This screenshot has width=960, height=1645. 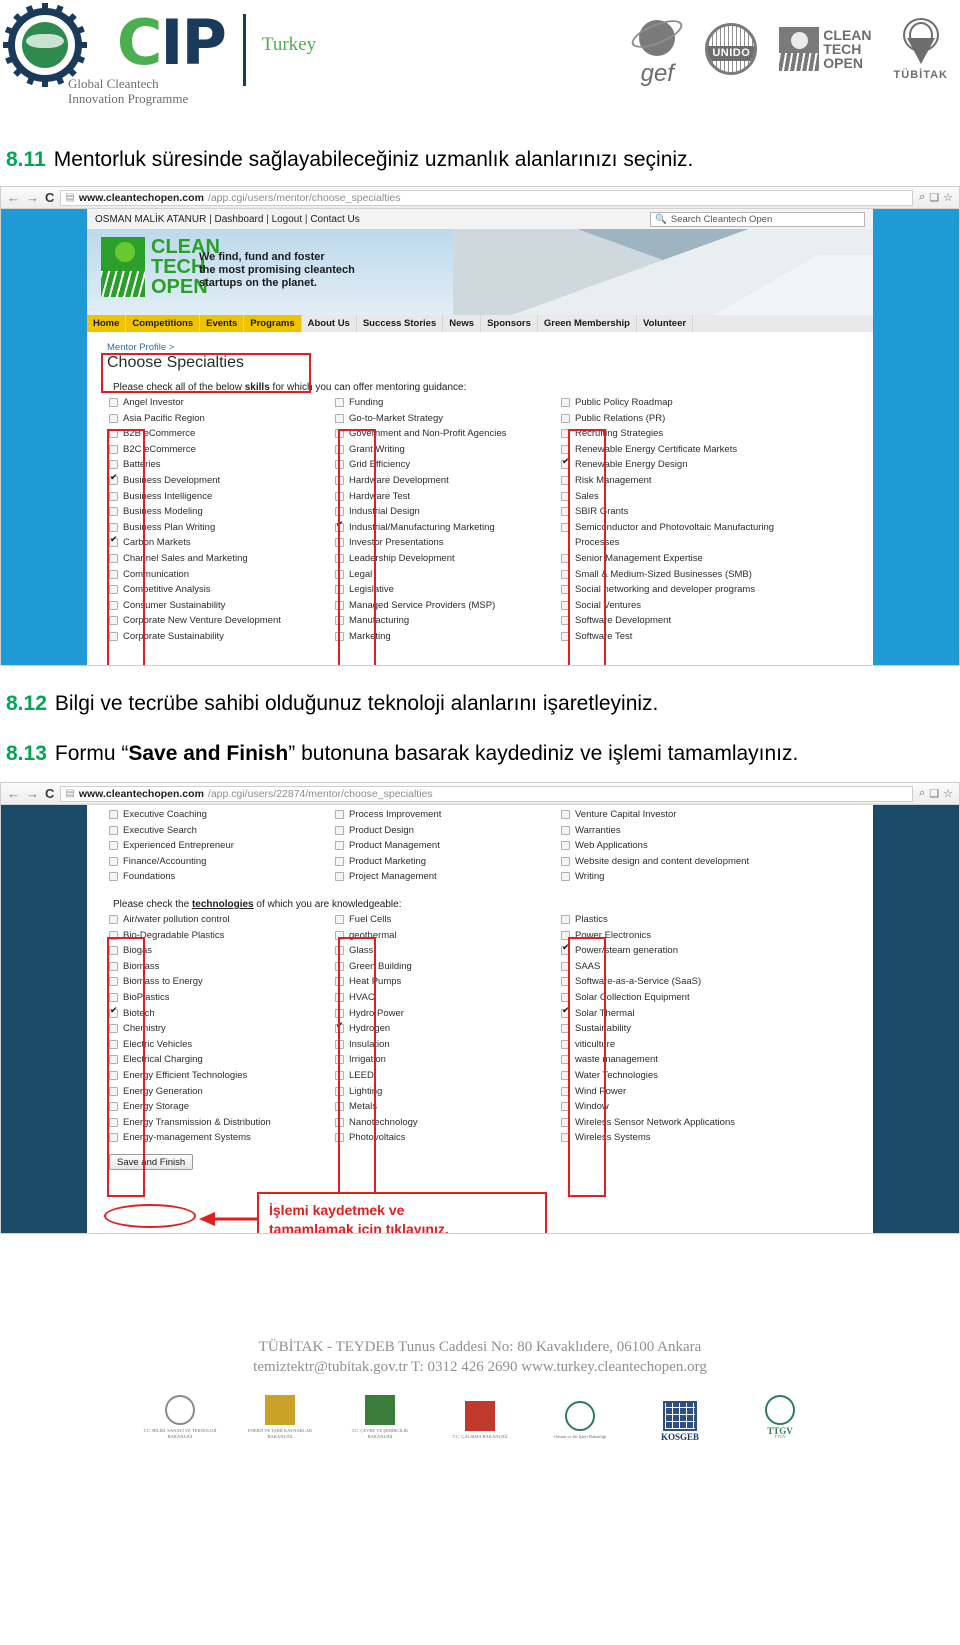 What do you see at coordinates (222, 323) in the screenshot?
I see `nav-item-events: Events` at bounding box center [222, 323].